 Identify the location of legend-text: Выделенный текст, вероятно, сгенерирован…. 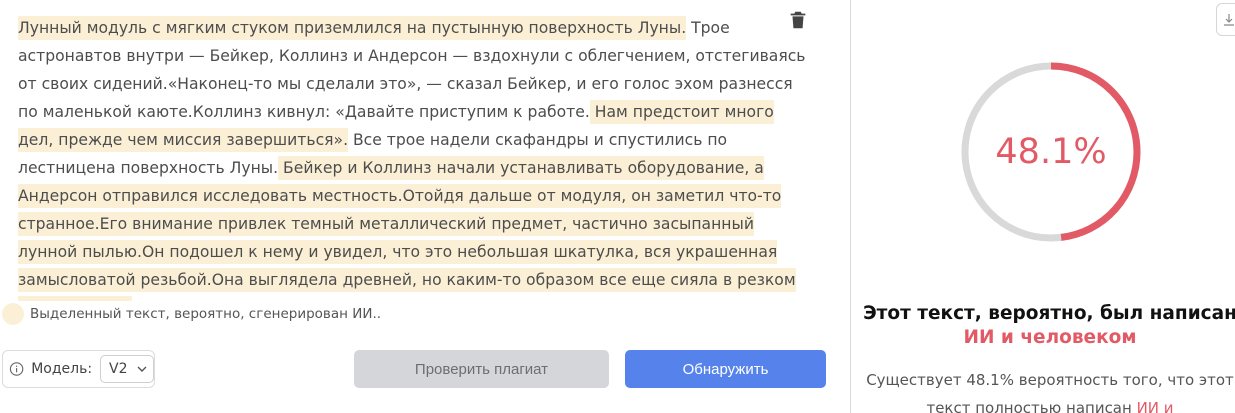
(206, 314).